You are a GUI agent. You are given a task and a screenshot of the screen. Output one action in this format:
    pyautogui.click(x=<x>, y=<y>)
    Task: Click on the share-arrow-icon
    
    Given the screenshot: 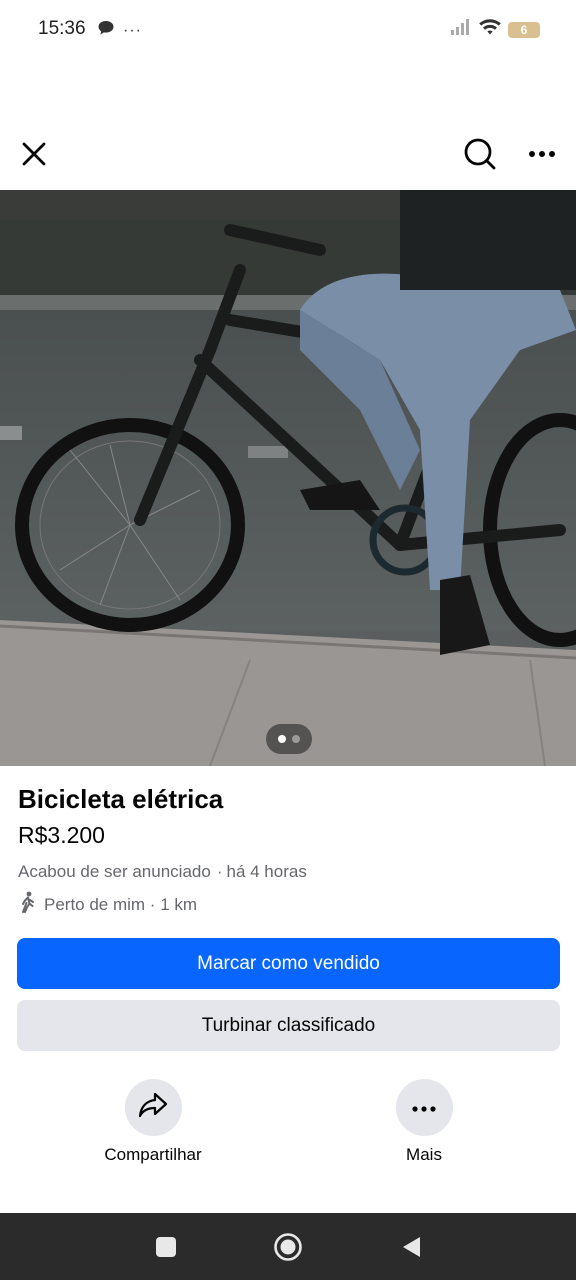 What is the action you would take?
    pyautogui.click(x=153, y=1107)
    